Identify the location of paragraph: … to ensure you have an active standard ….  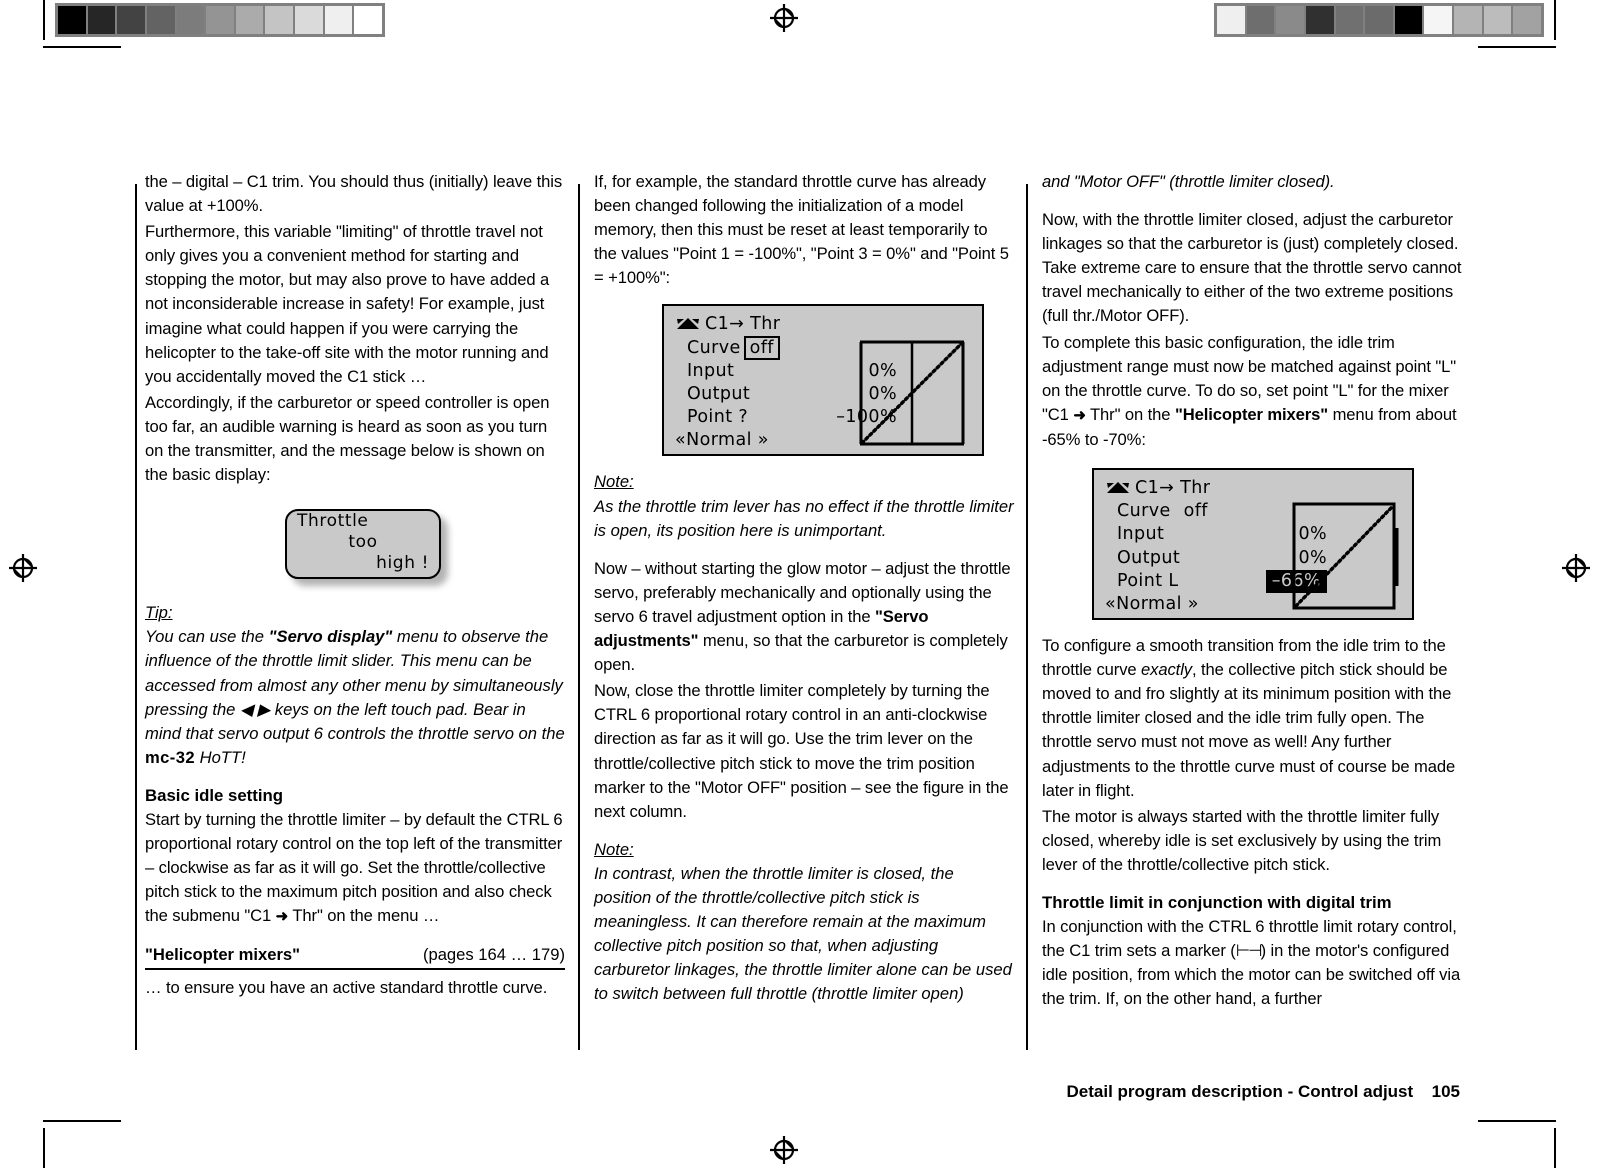
(346, 988).